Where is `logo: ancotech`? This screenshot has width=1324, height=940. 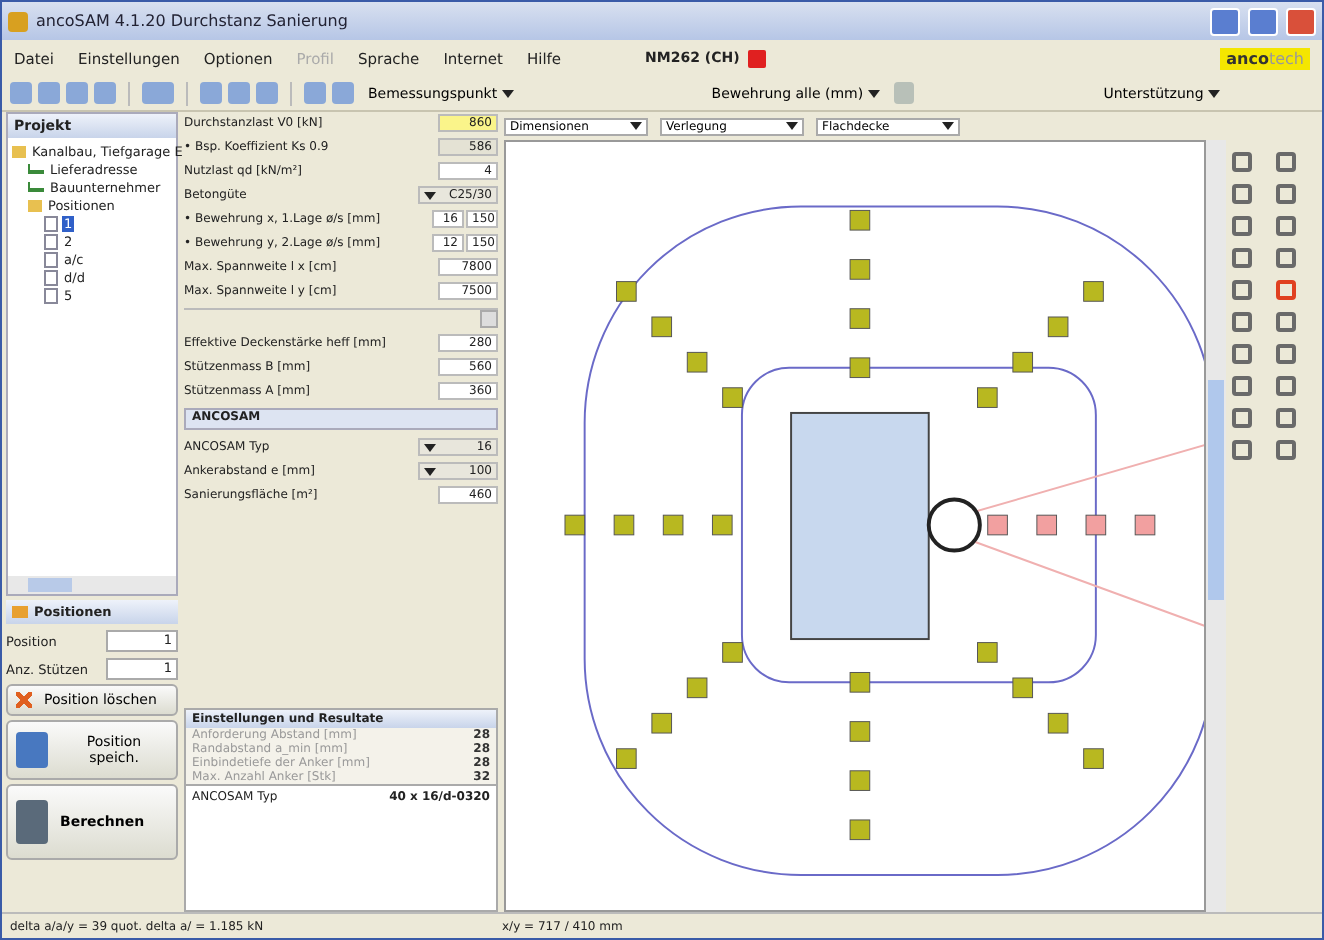
logo: ancotech is located at coordinates (1265, 58).